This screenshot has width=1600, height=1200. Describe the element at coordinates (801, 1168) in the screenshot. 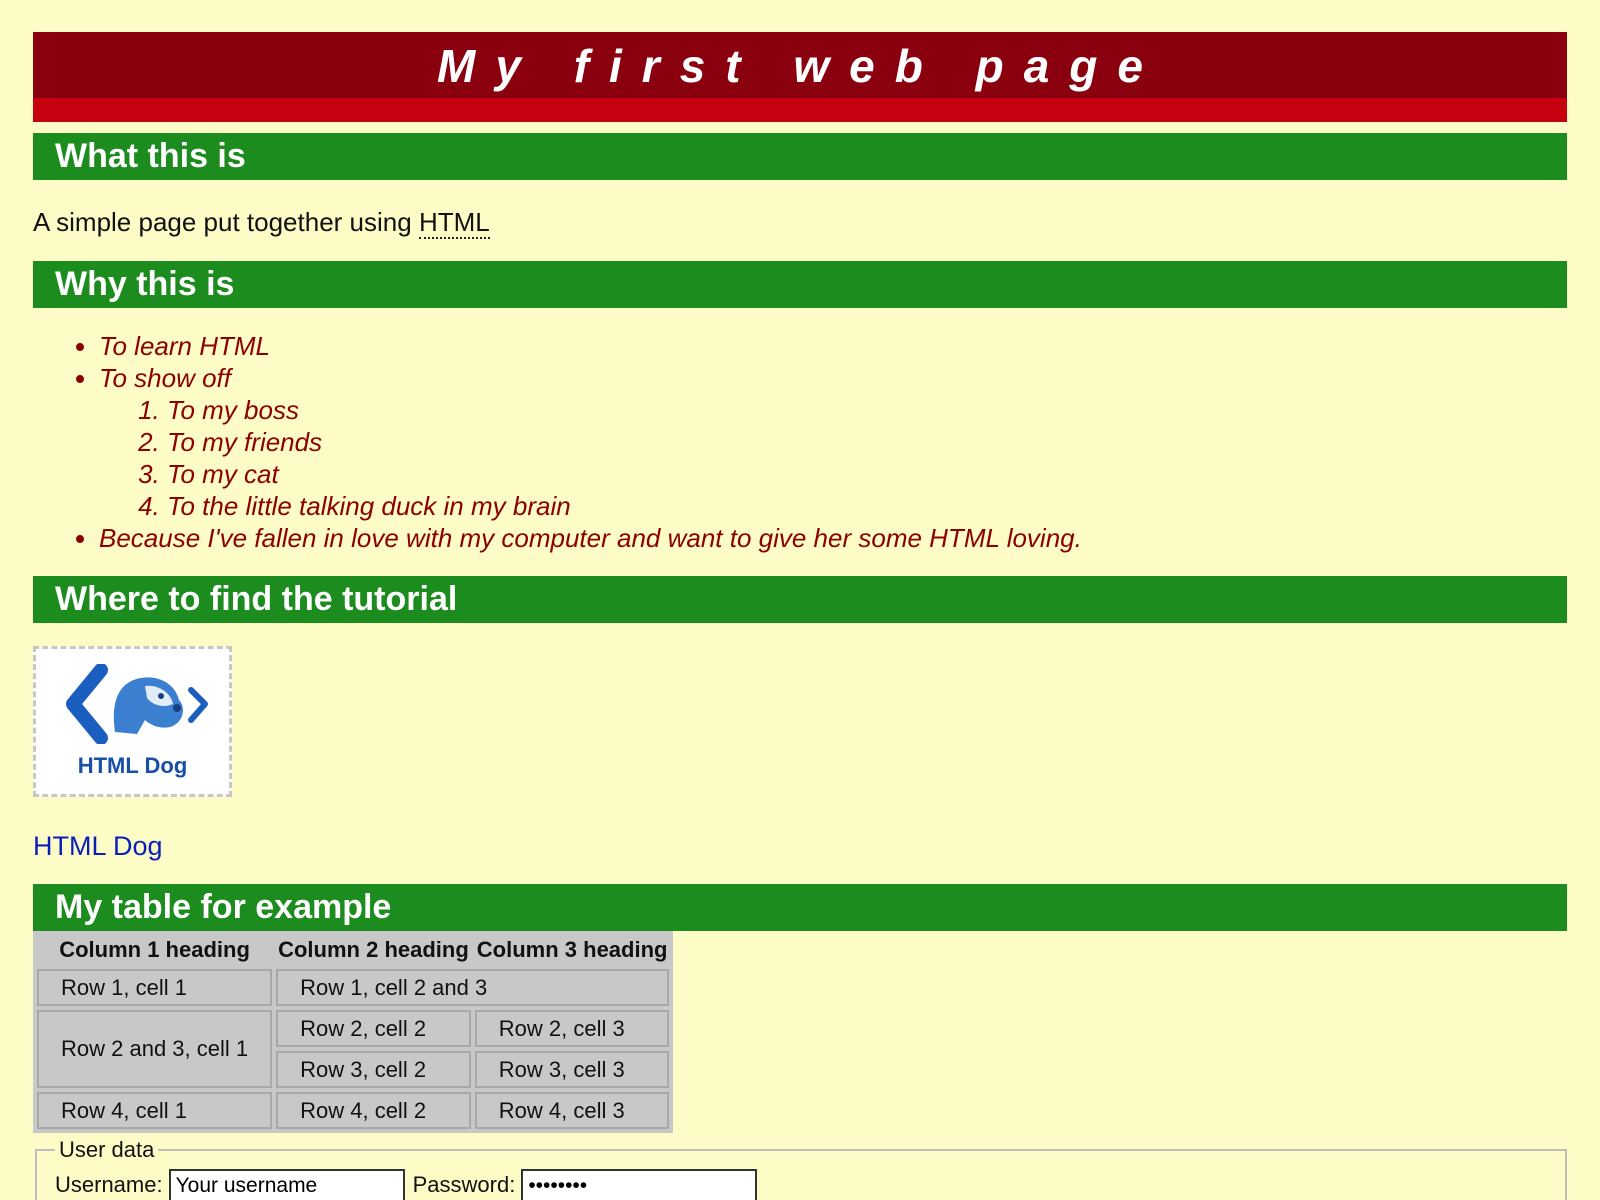

I see `user-data-fieldset: User data Username: Password:` at that location.